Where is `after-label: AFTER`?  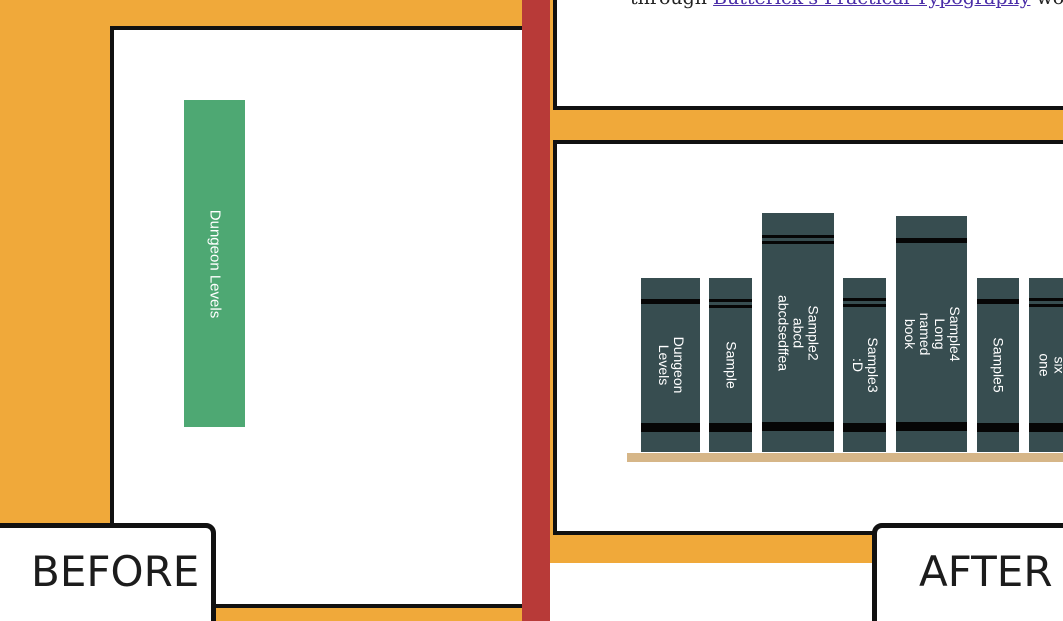
after-label: AFTER is located at coordinates (986, 571).